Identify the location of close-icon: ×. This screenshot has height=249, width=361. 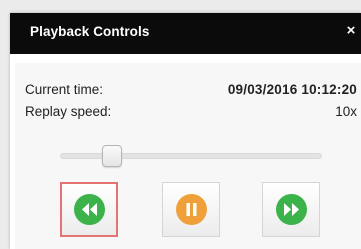
(351, 31).